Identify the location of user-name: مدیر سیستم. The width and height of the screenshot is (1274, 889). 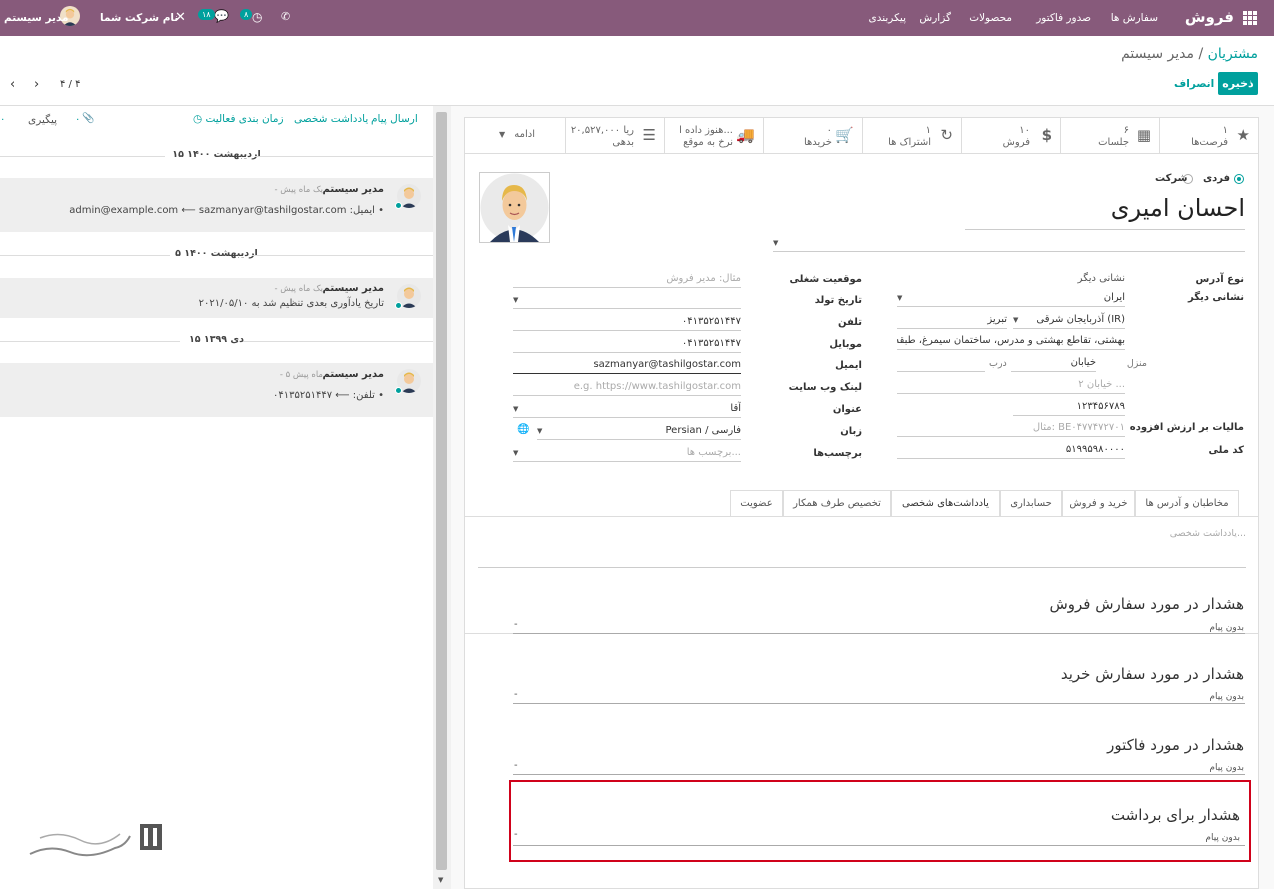
(36, 18).